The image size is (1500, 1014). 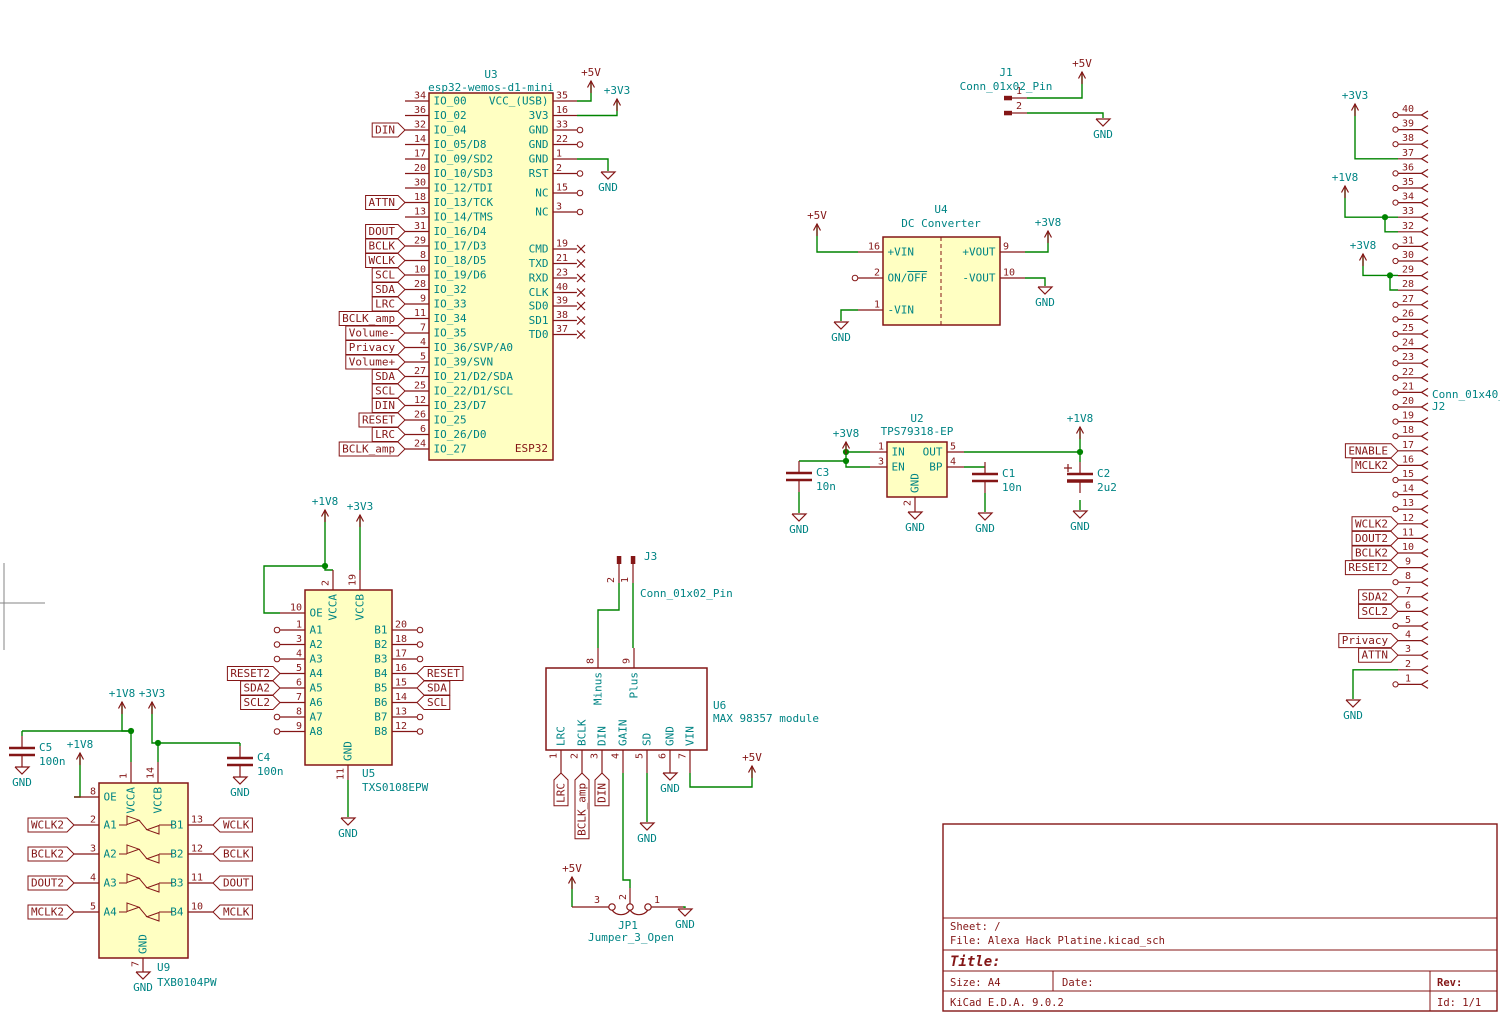 What do you see at coordinates (255, 762) in the screenshot?
I see `capacitor-C4: C4100n` at bounding box center [255, 762].